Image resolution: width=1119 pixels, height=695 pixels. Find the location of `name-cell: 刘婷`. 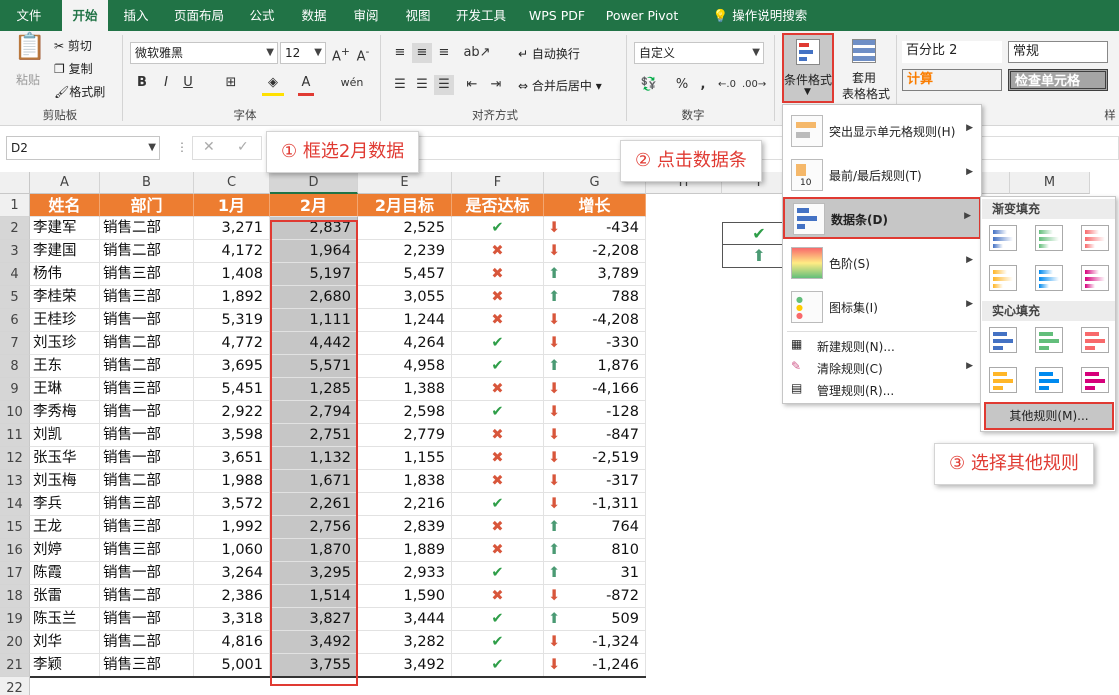

name-cell: 刘婷 is located at coordinates (65, 550).